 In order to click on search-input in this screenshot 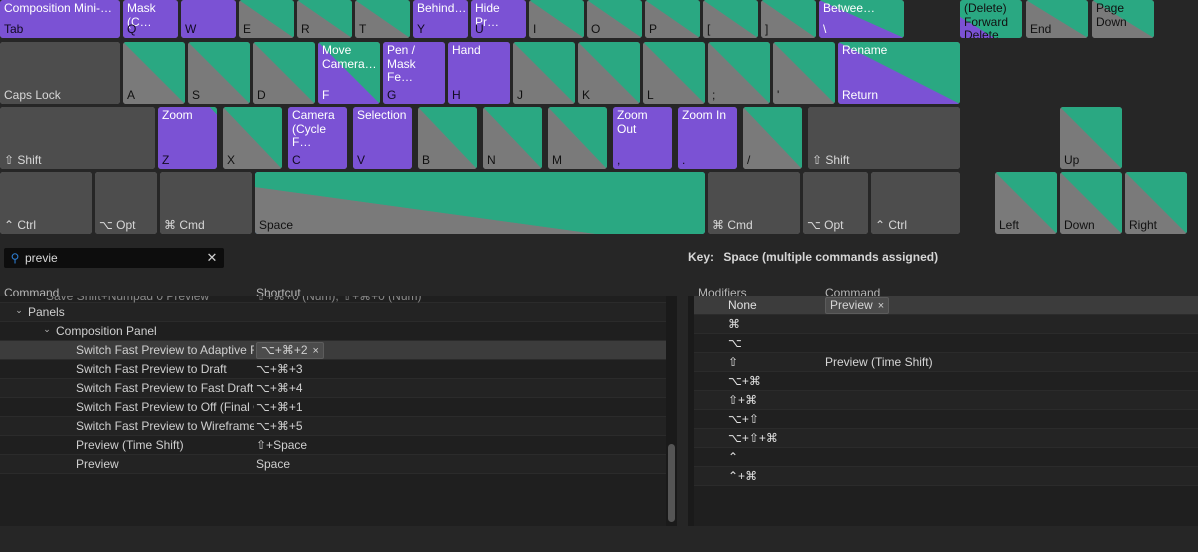, I will do `click(113, 258)`.